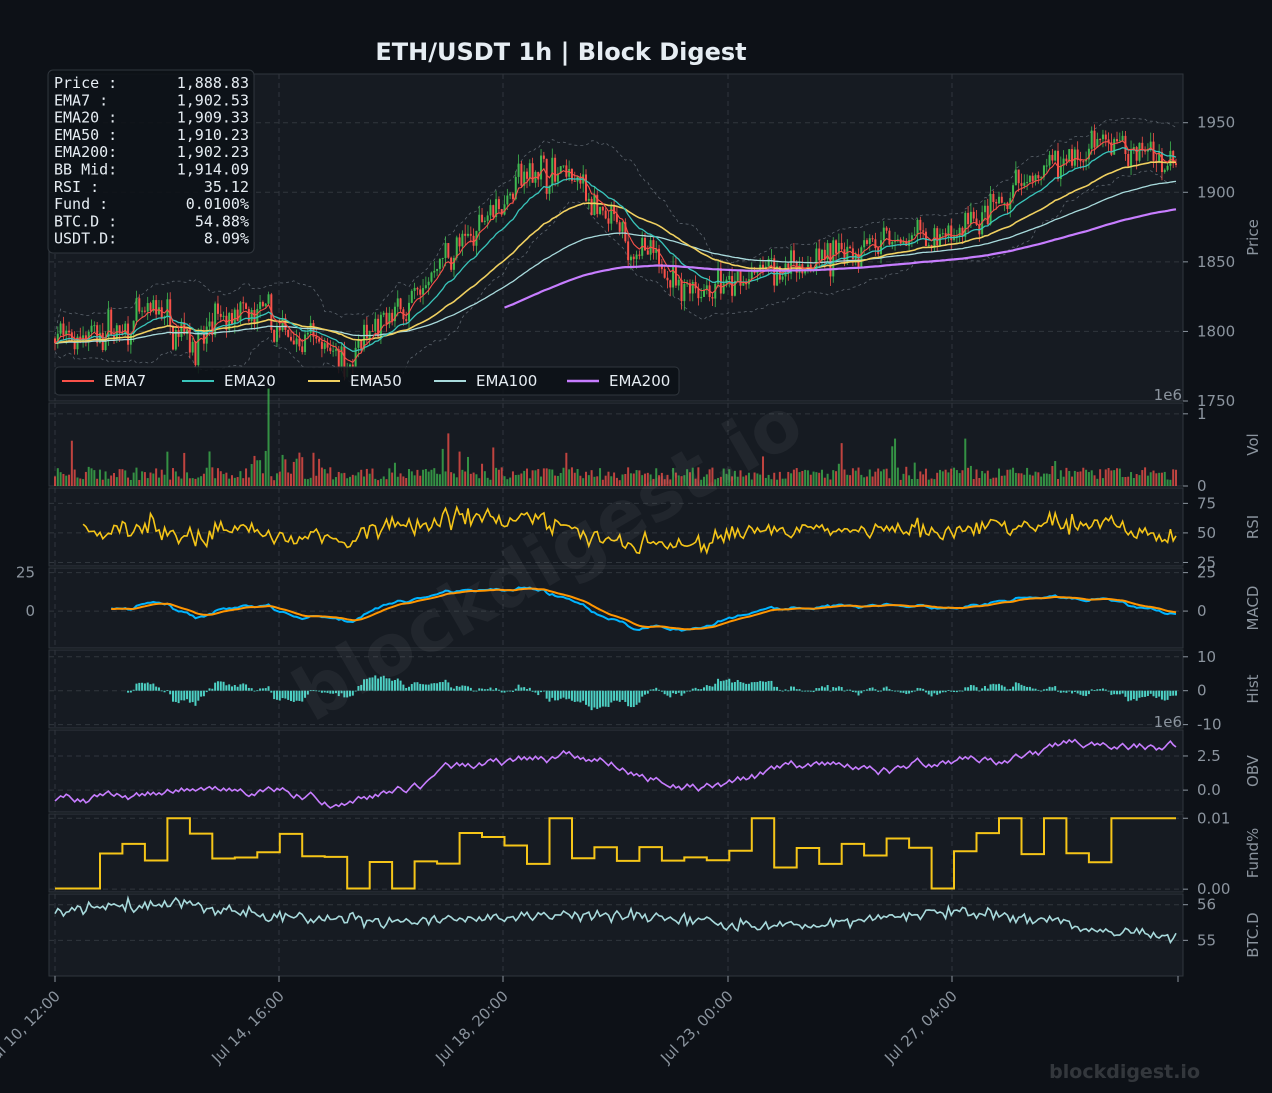 The image size is (1272, 1093). I want to click on y-tick-label-left-macd: 0, so click(30, 611).